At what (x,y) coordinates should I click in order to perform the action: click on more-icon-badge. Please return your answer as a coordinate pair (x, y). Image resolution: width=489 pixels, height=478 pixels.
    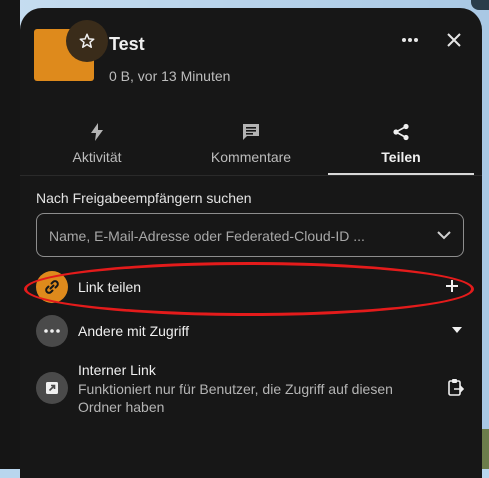
    Looking at the image, I should click on (52, 331).